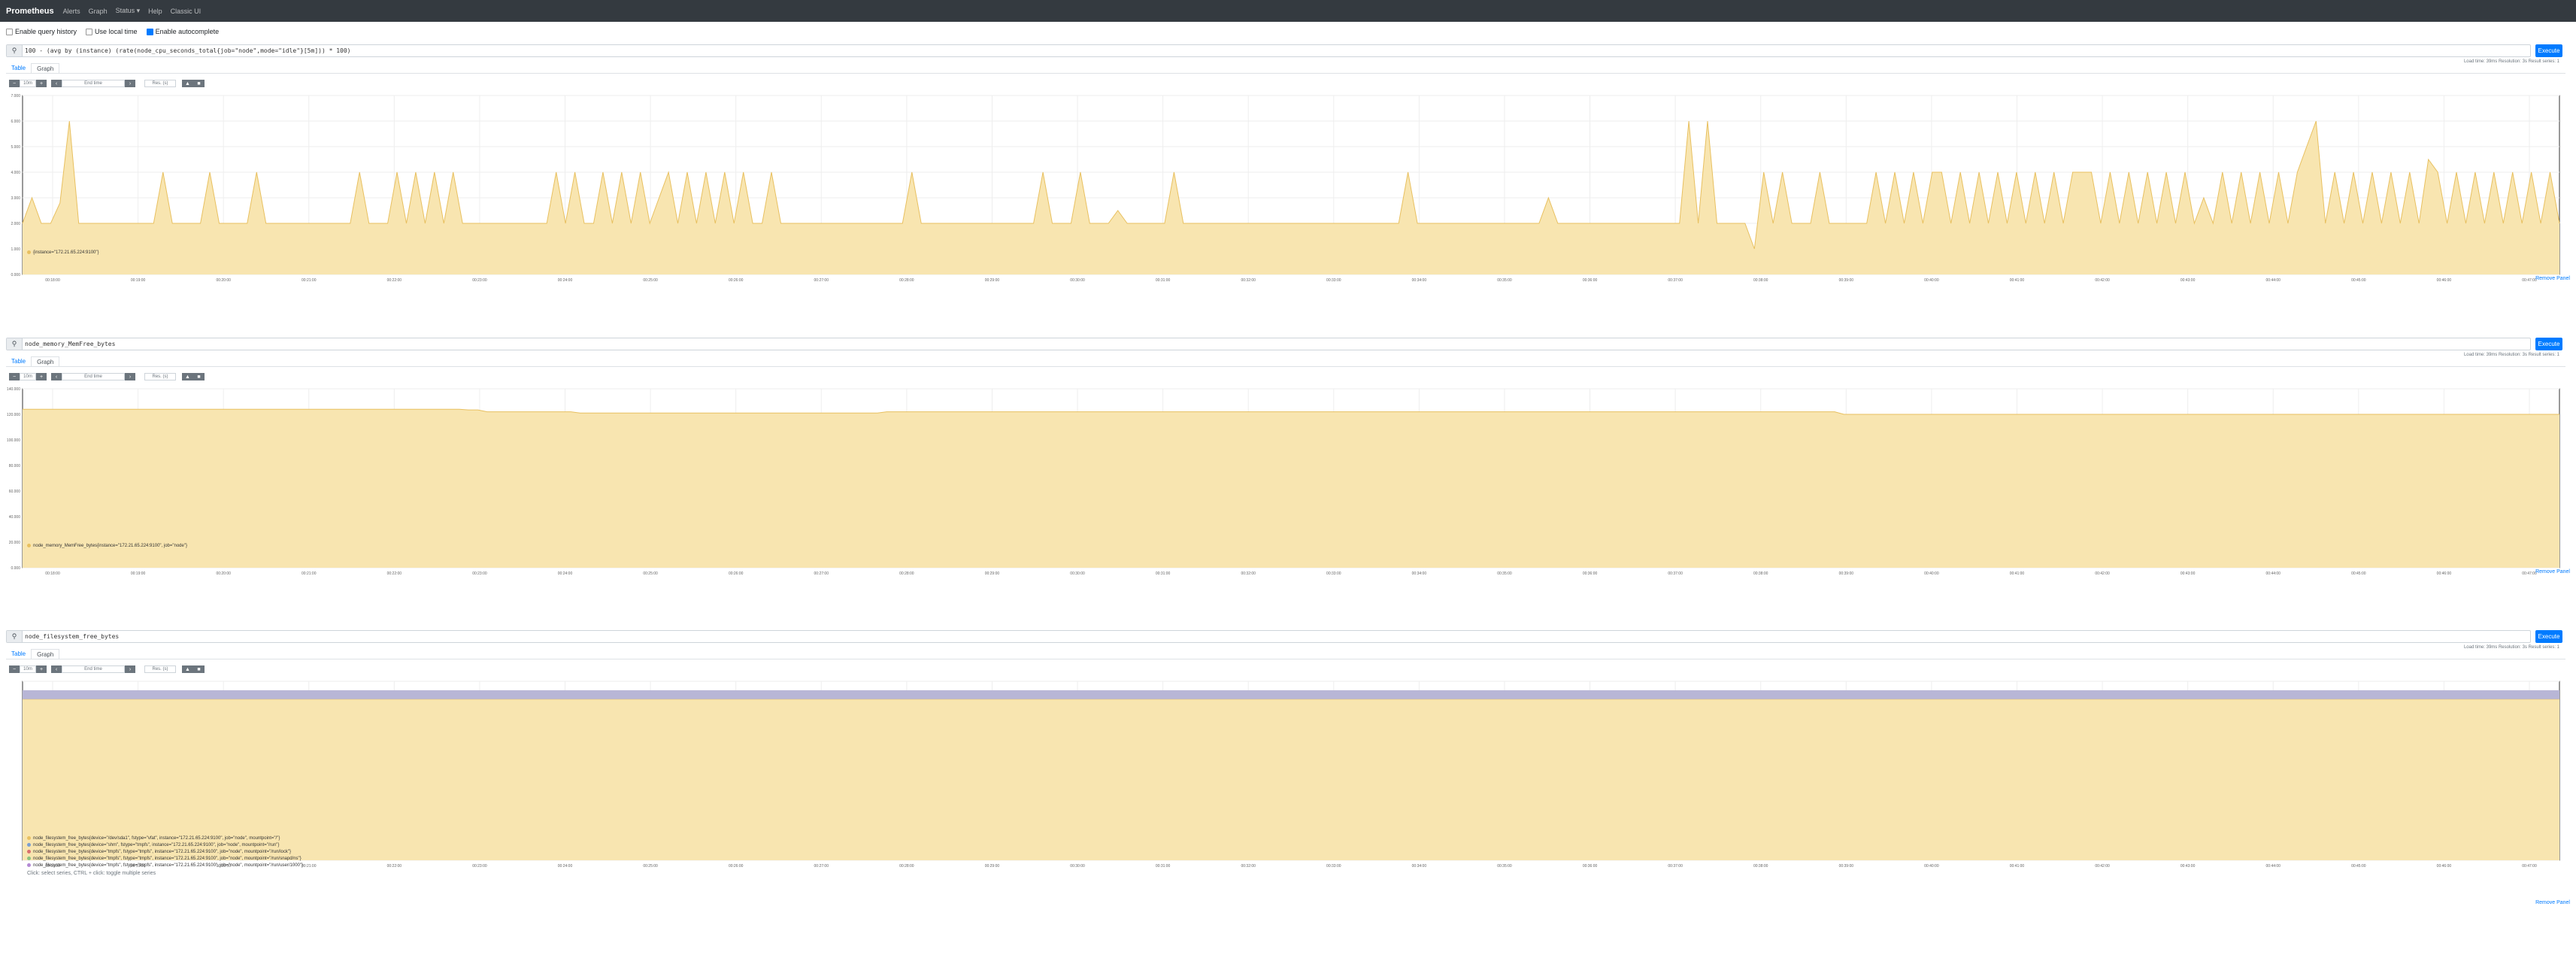 The height and width of the screenshot is (958, 2576). I want to click on series-band, so click(1291, 694).